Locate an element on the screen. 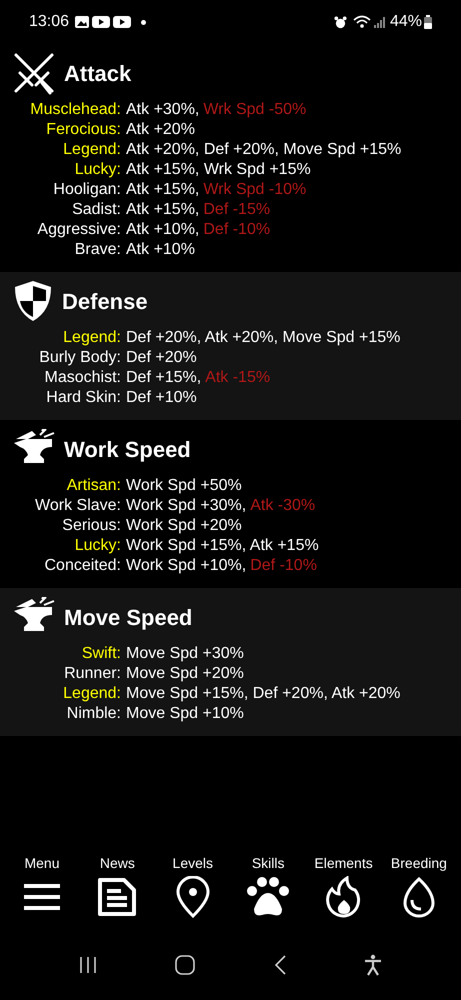  battery-icon is located at coordinates (428, 22).